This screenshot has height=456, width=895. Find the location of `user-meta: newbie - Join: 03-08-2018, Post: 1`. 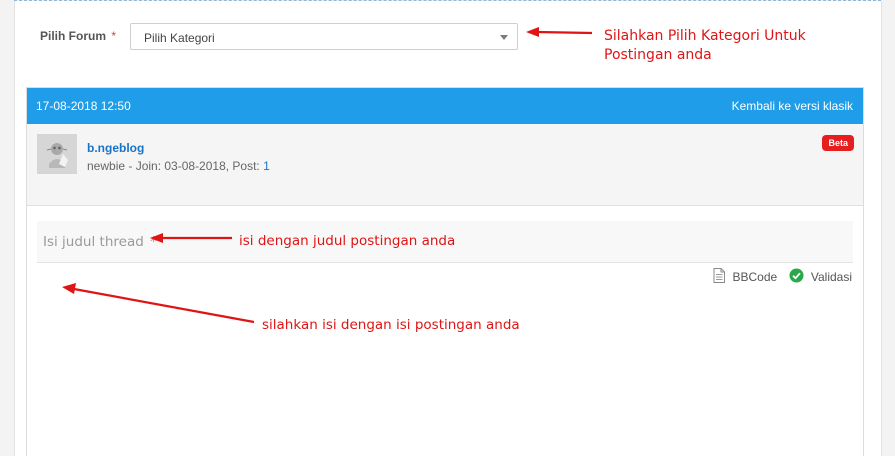

user-meta: newbie - Join: 03-08-2018, Post: 1 is located at coordinates (178, 166).